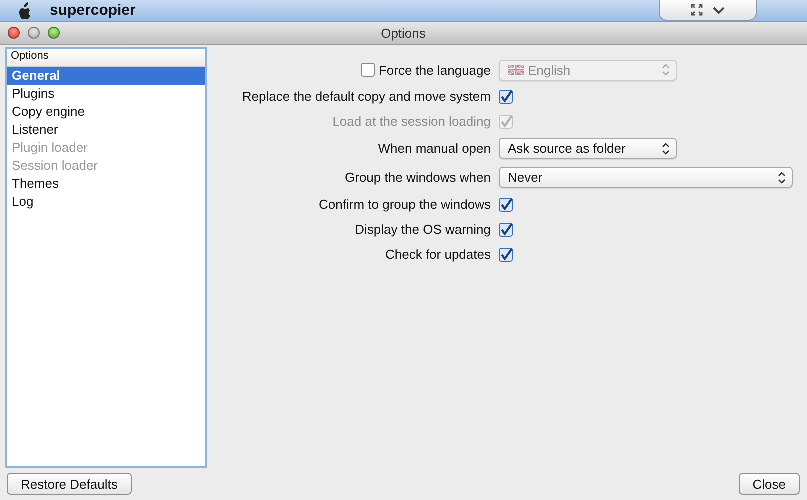  What do you see at coordinates (769, 484) in the screenshot?
I see `dialog-button: Close` at bounding box center [769, 484].